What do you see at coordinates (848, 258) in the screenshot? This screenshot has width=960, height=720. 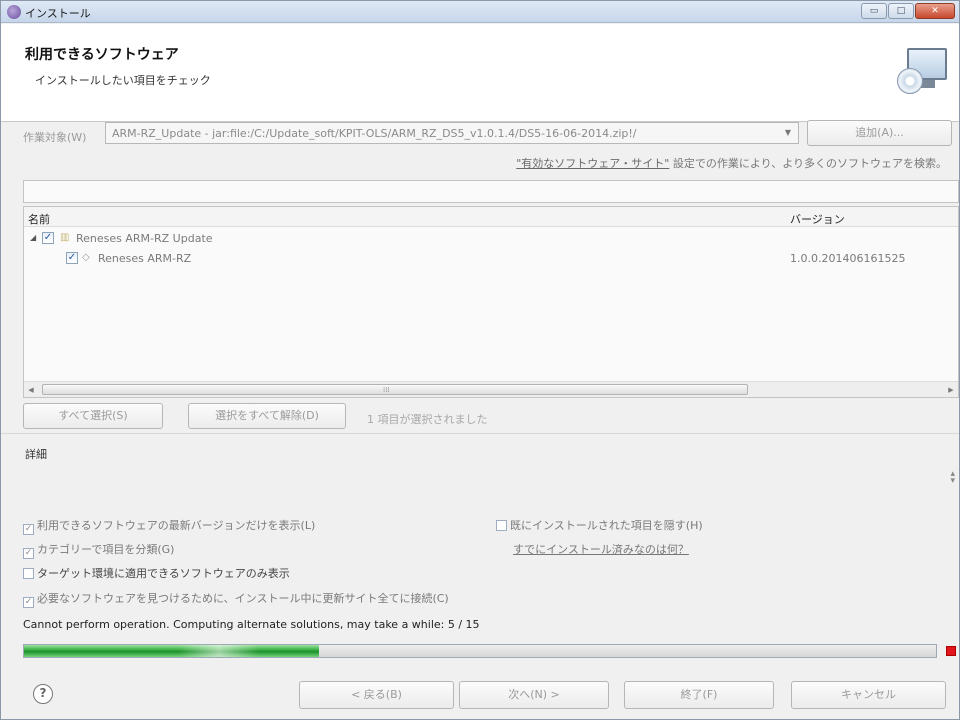 I see `feature-version: 1.0.0.201406161525` at bounding box center [848, 258].